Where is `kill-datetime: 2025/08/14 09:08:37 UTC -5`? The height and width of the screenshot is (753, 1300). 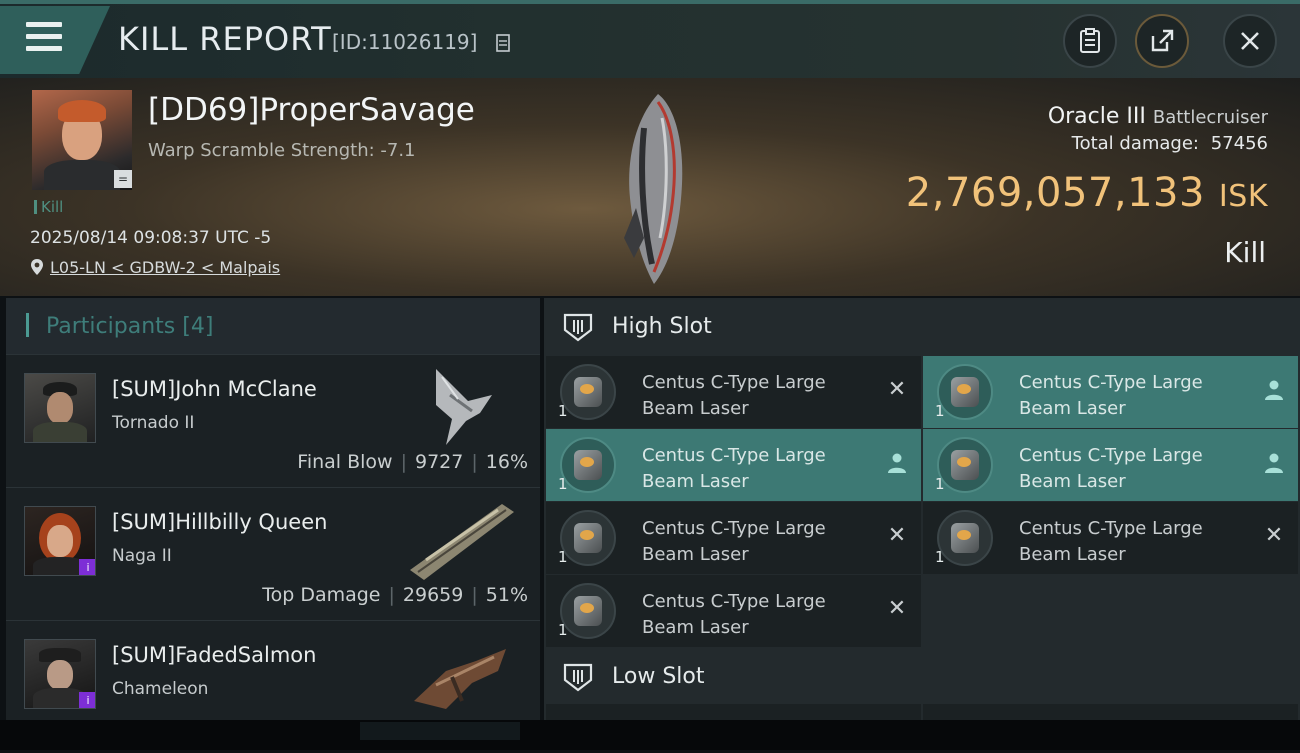 kill-datetime: 2025/08/14 09:08:37 UTC -5 is located at coordinates (151, 238).